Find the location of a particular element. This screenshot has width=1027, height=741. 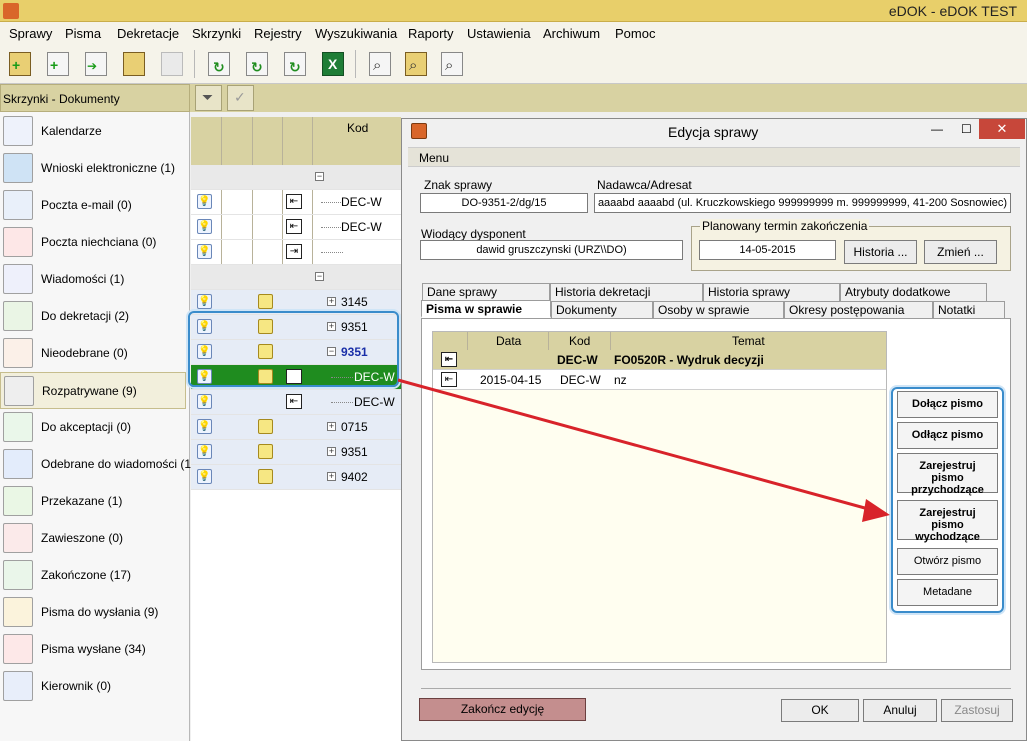

sidebar-item: Kierownik (0) is located at coordinates (93, 686).